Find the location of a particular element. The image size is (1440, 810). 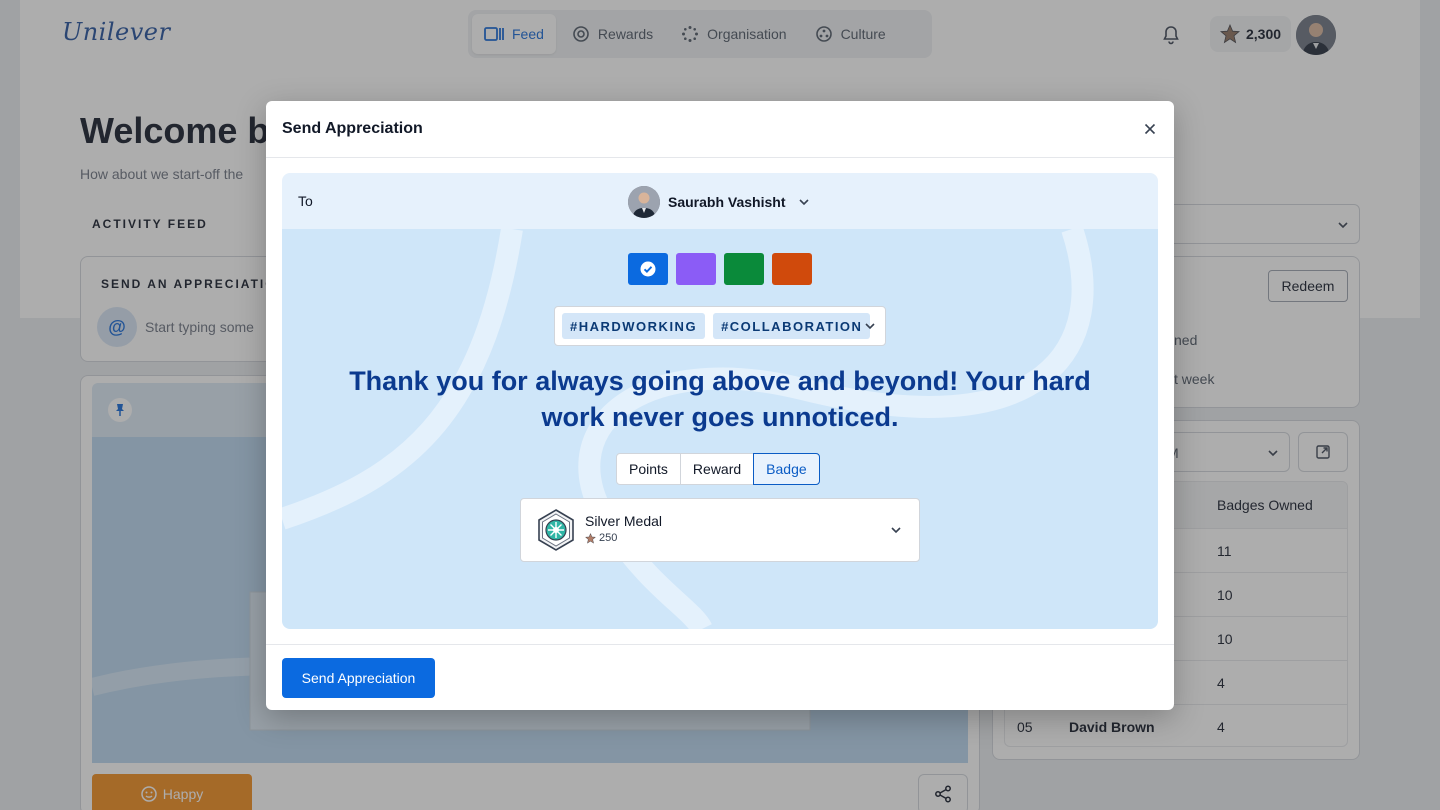

tag-hardworking: #HARDWORKING is located at coordinates (634, 326).